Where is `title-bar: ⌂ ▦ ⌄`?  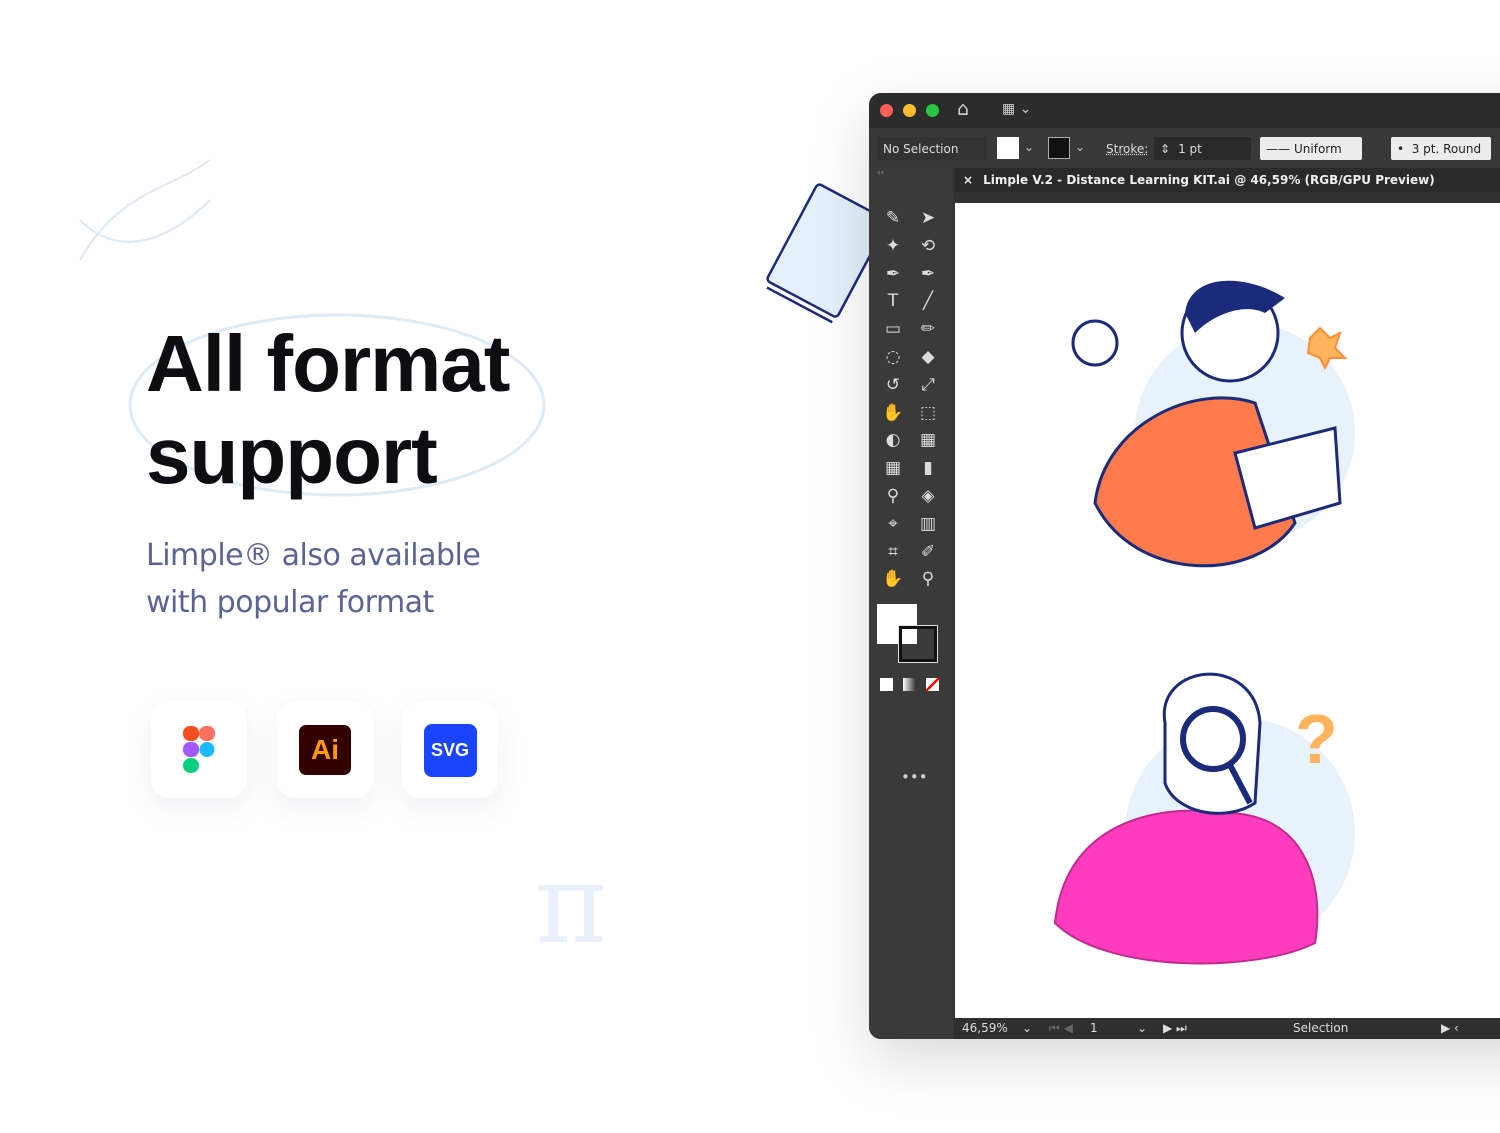
title-bar: ⌂ ▦ ⌄ is located at coordinates (1184, 110).